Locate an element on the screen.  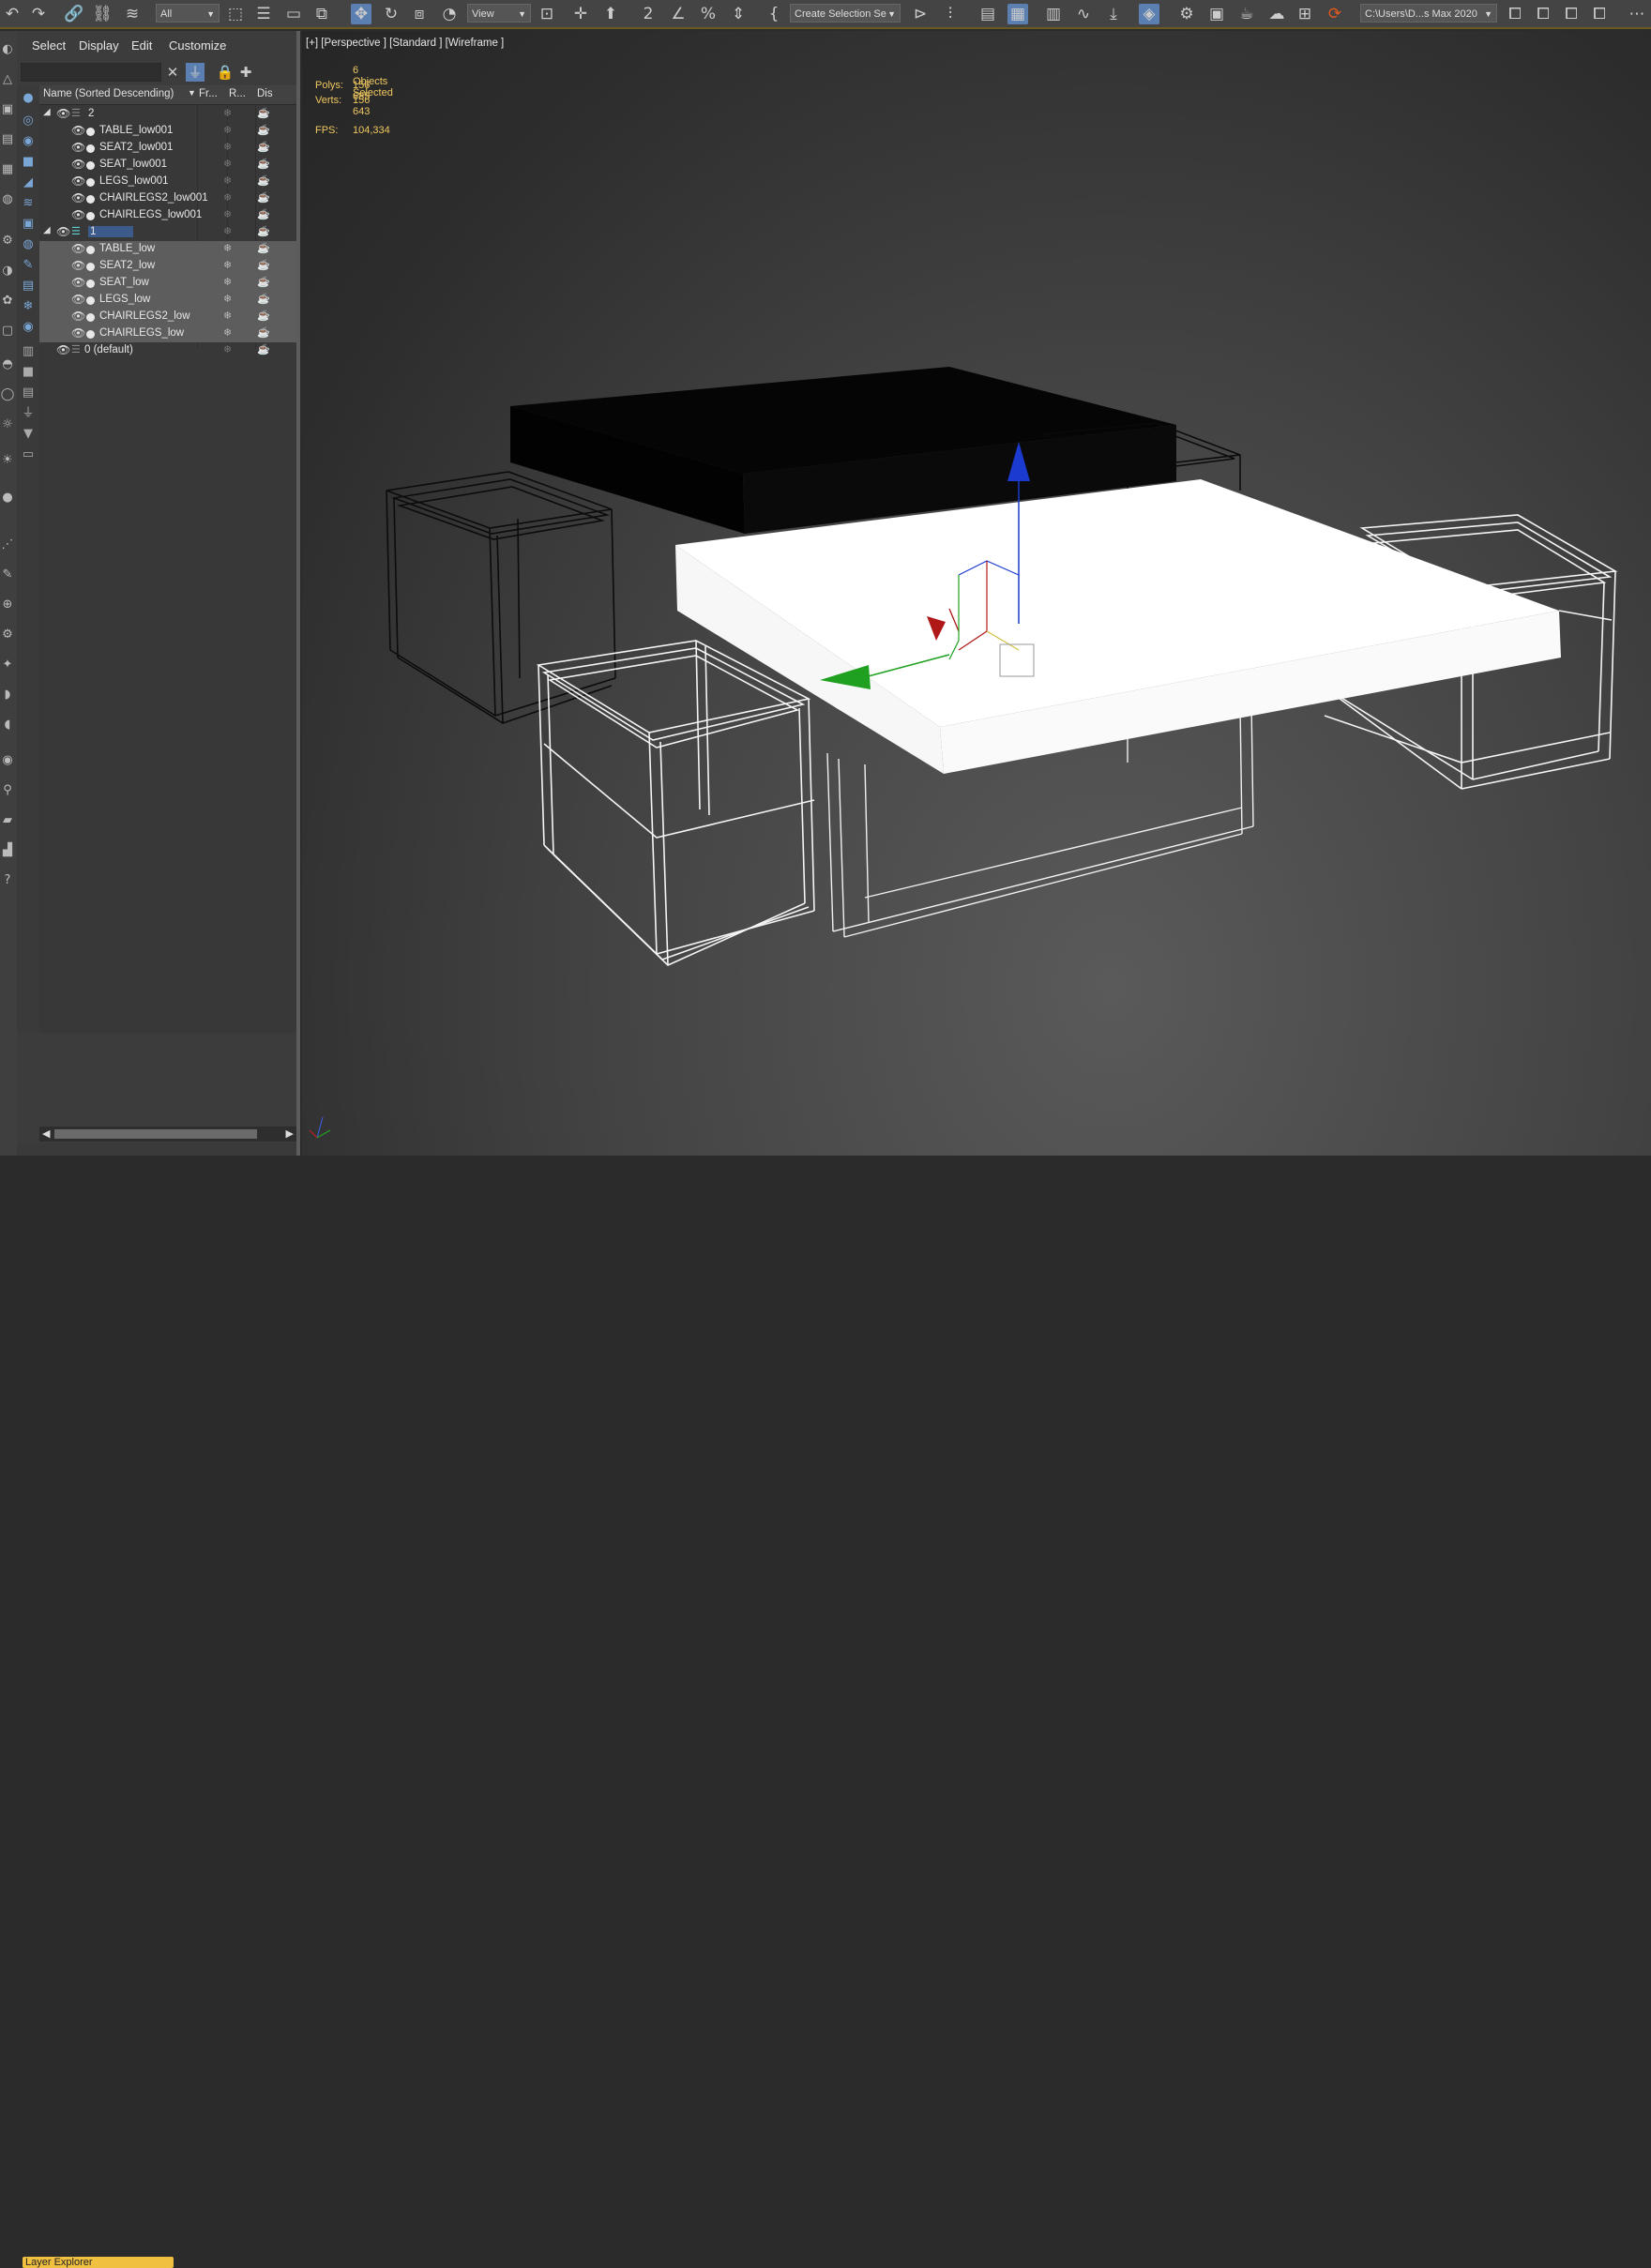
bind-space-warp-icon: ≋ is located at coordinates (133, 14).